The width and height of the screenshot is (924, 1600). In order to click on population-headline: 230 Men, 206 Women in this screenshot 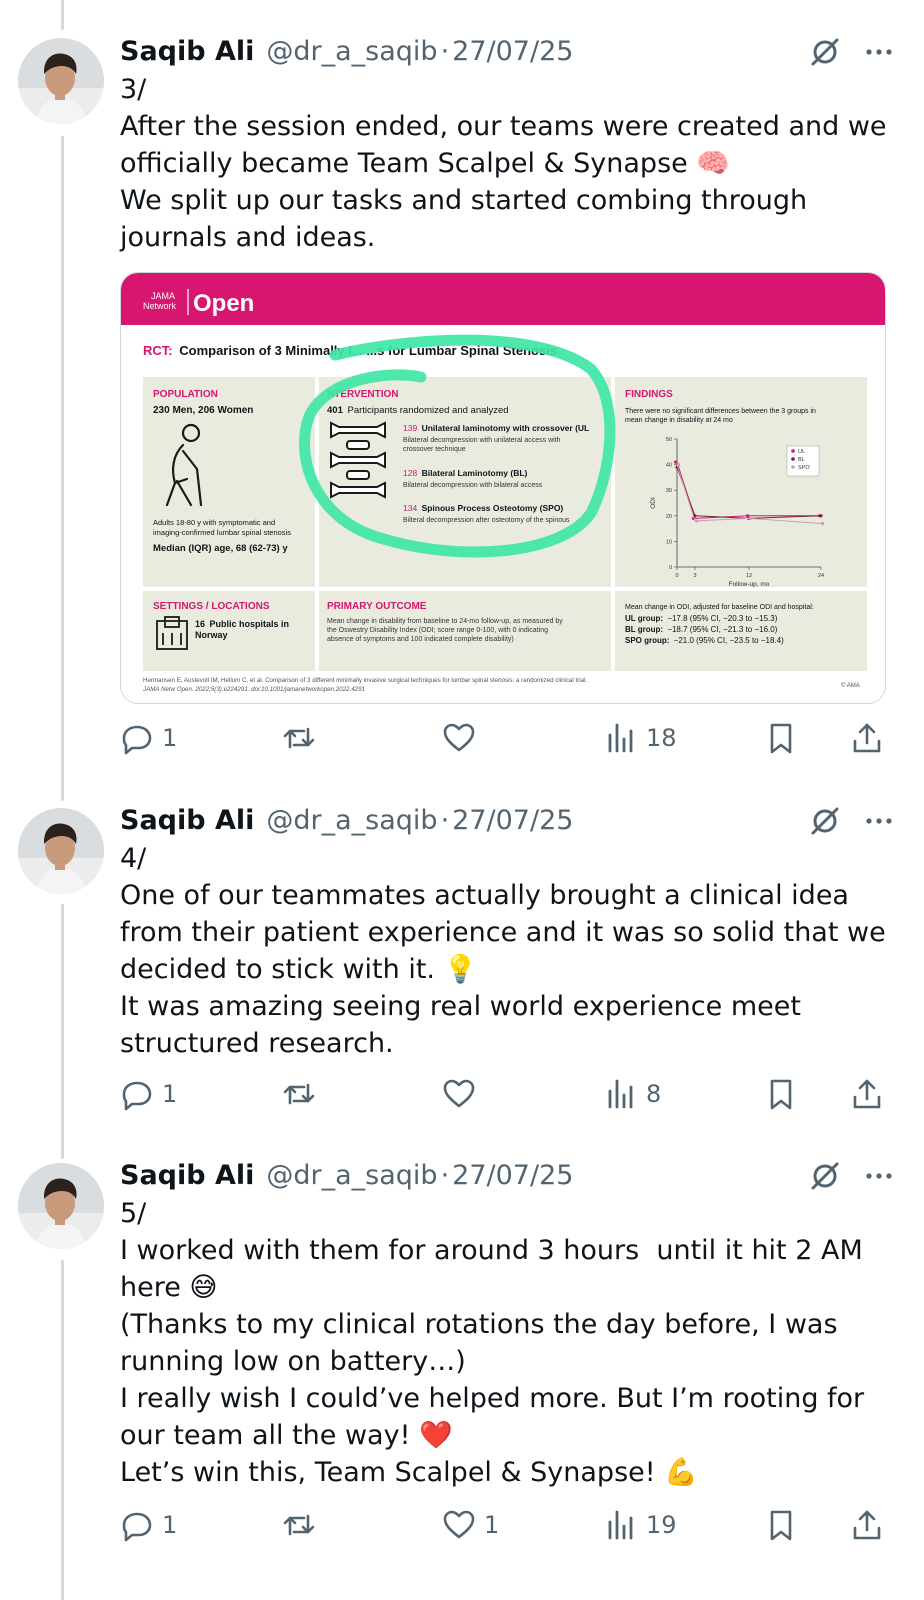, I will do `click(203, 410)`.